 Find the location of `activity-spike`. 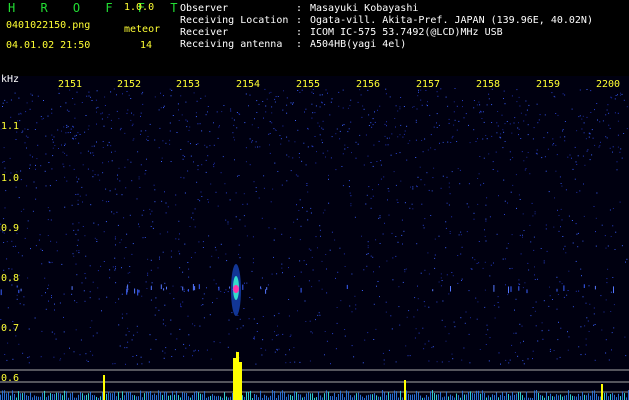

activity-spike is located at coordinates (104, 387).